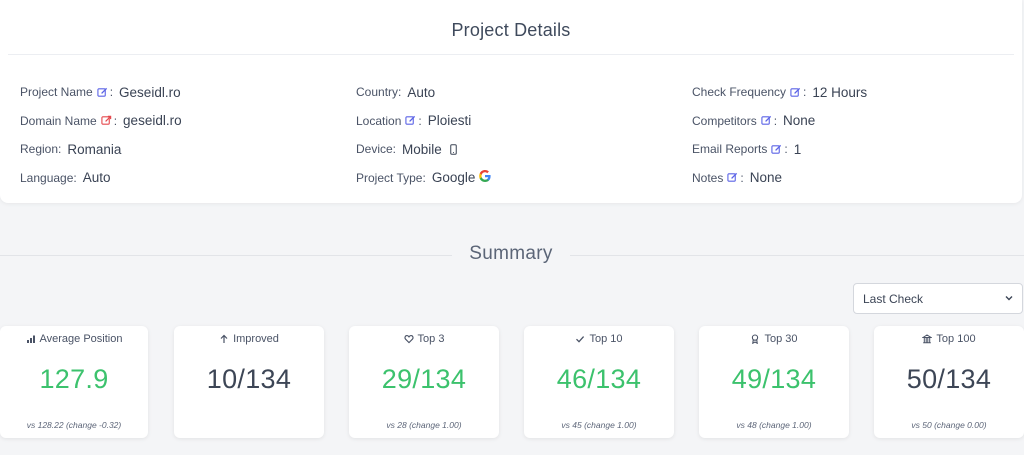 Image resolution: width=1024 pixels, height=455 pixels. I want to click on stat-label: Top 3, so click(431, 339).